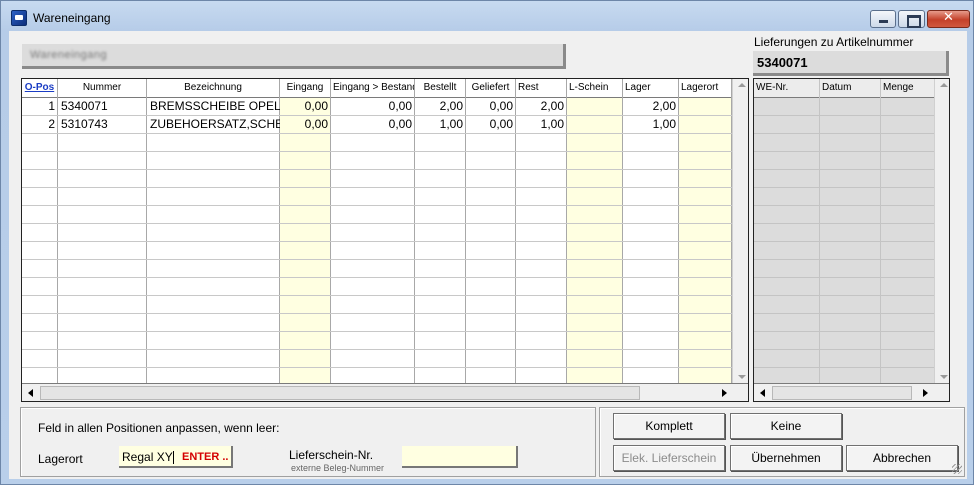 Image resolution: width=974 pixels, height=485 pixels. I want to click on lagerort-label: Lagerort, so click(60, 459).